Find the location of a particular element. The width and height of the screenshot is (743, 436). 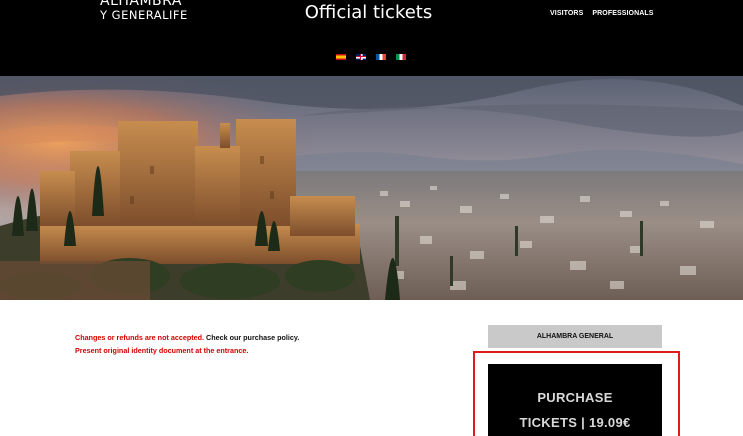

uk-flag-icon is located at coordinates (361, 57).